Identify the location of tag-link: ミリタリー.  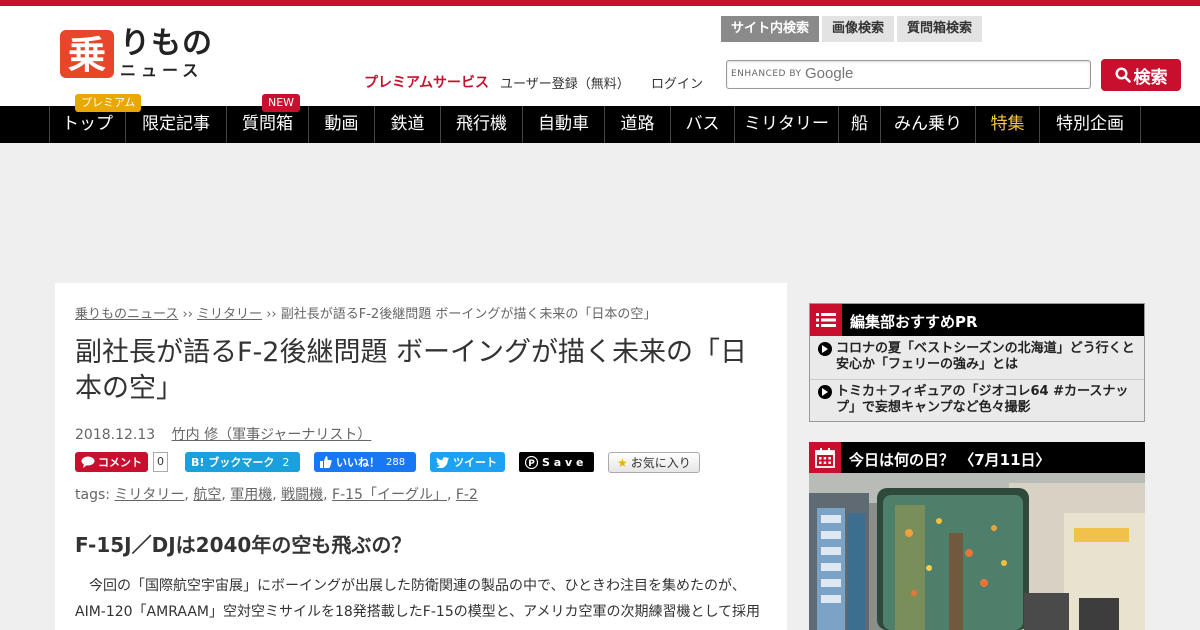
(149, 495).